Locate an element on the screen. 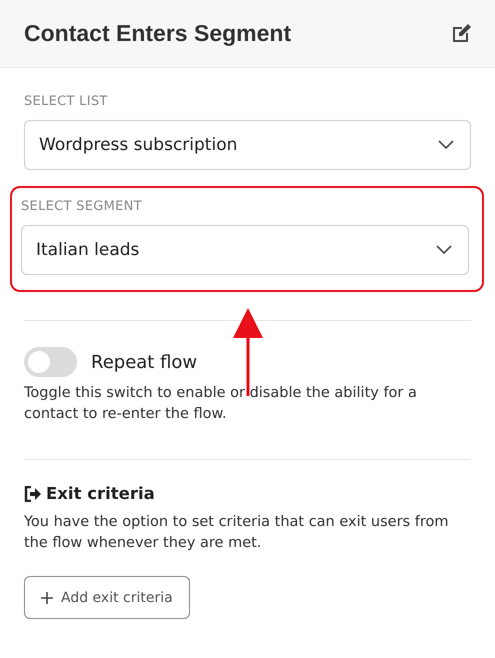 This screenshot has height=658, width=495. toggle-description: Toggle this switch to enable or disable the ability for a contact to re-enter the flow. is located at coordinates (221, 404).